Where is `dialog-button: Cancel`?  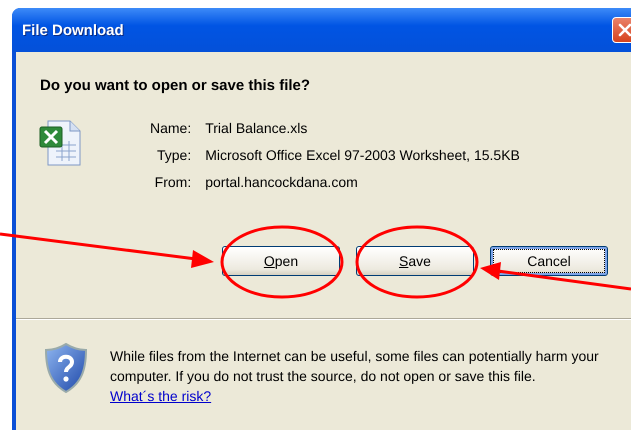 dialog-button: Cancel is located at coordinates (549, 261).